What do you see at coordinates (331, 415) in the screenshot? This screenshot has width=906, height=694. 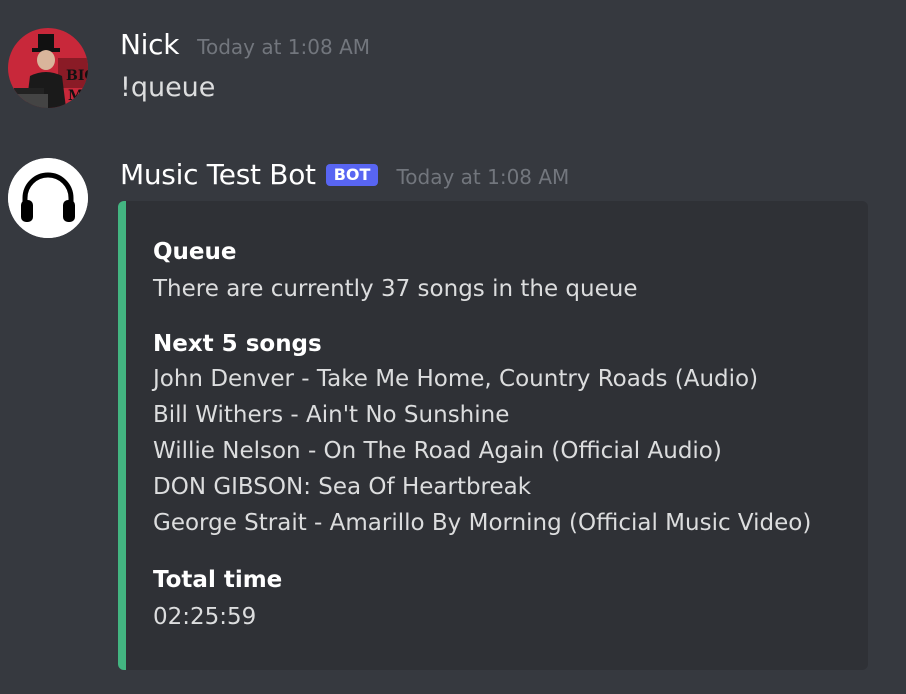 I see `song-item: Bill Withers - Ain't No Sunshine` at bounding box center [331, 415].